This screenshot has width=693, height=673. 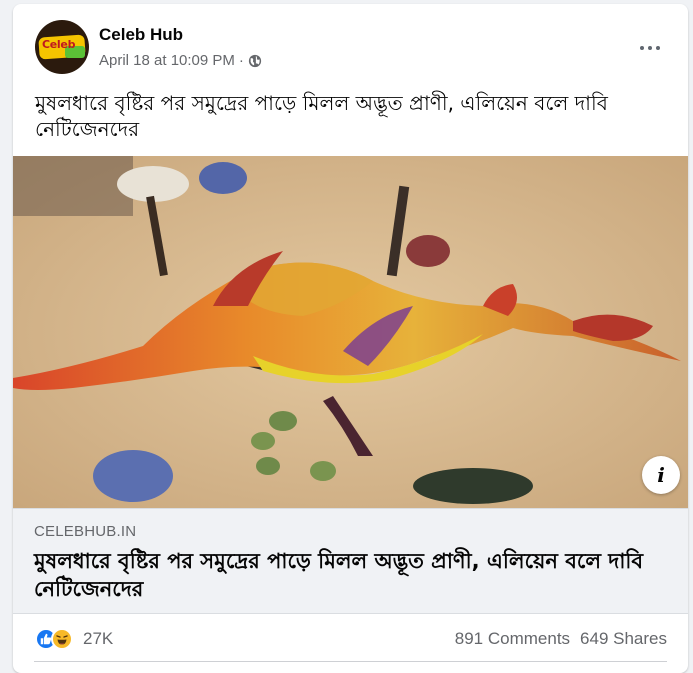 I want to click on comments-count-link: 891 Comments, so click(x=512, y=639).